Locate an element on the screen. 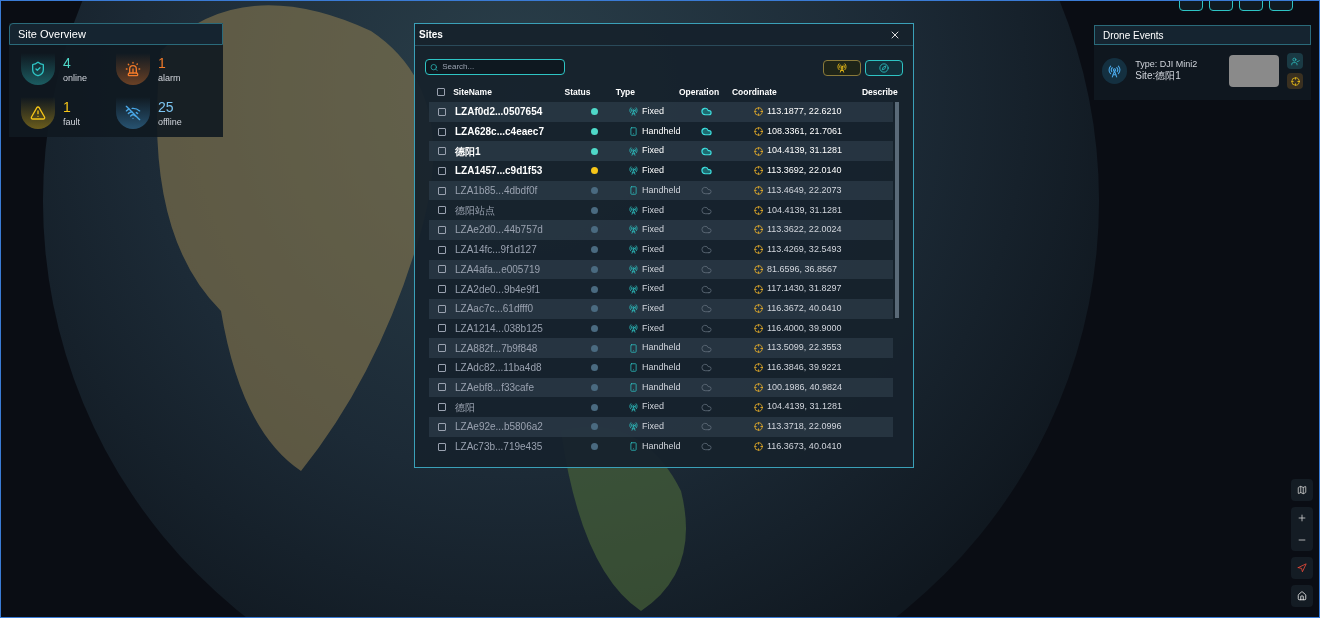  dialog-title: Sites is located at coordinates (431, 35).